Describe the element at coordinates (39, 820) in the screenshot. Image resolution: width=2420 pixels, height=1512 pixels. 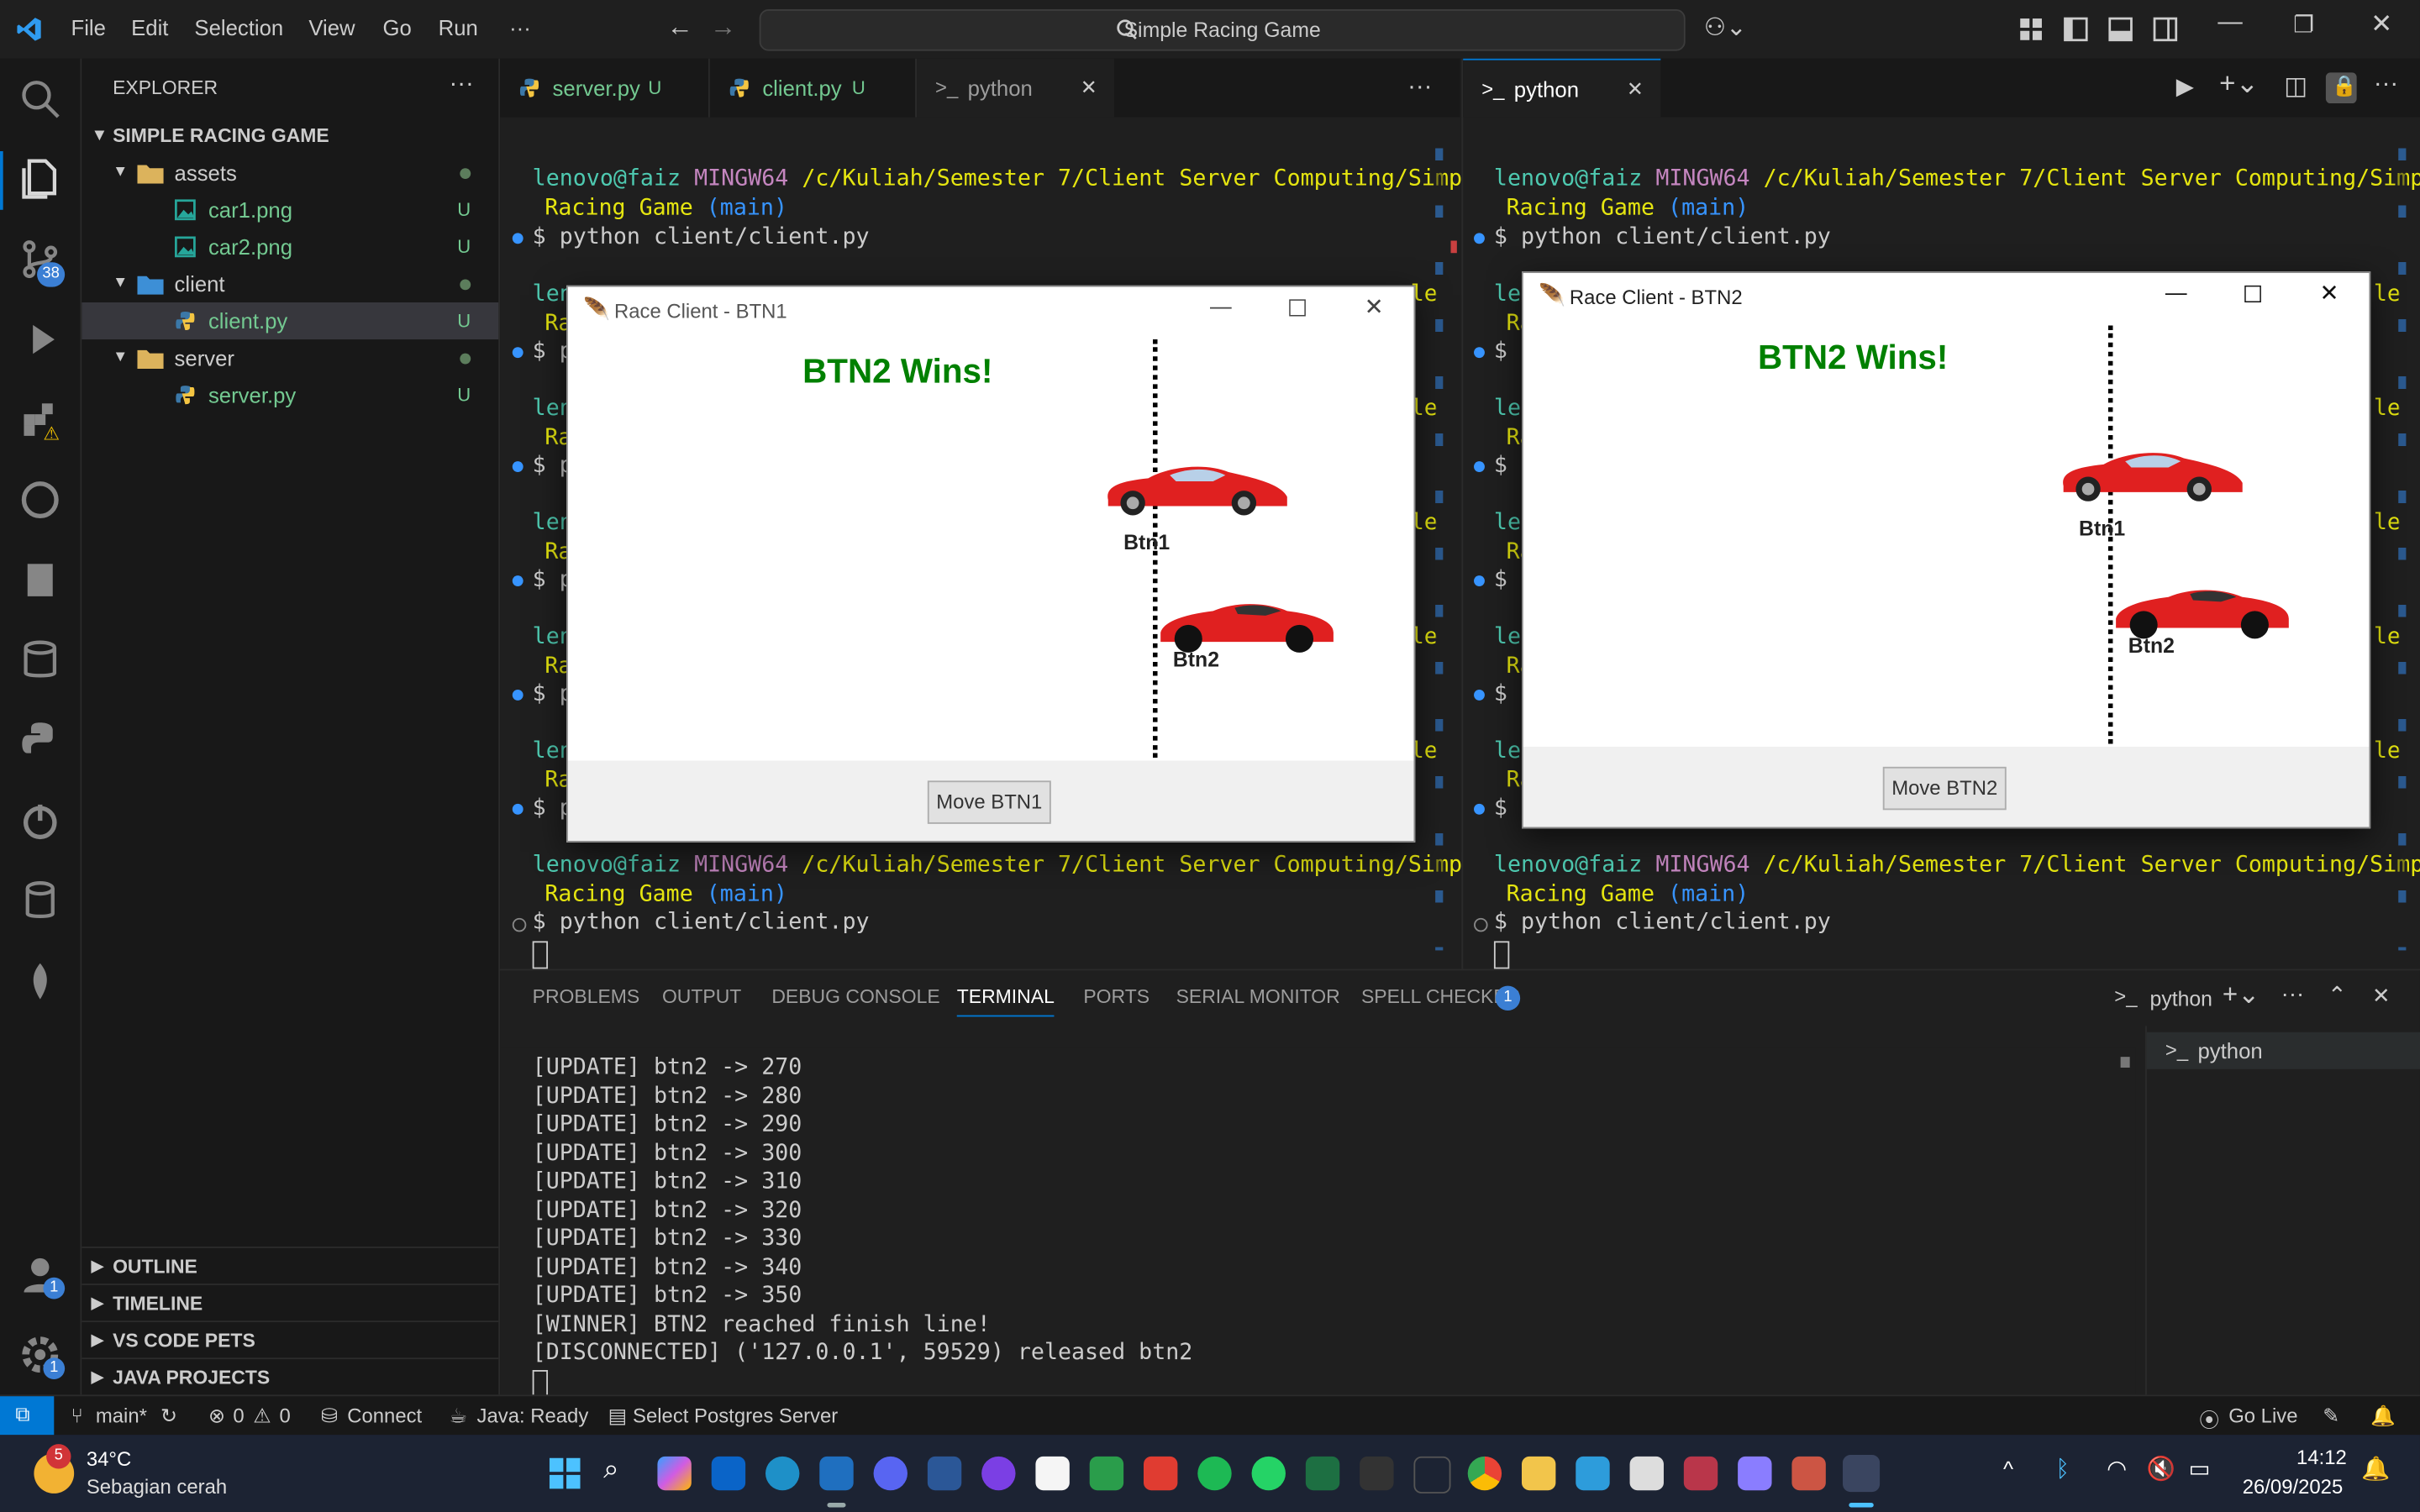
I see `power-icon` at that location.